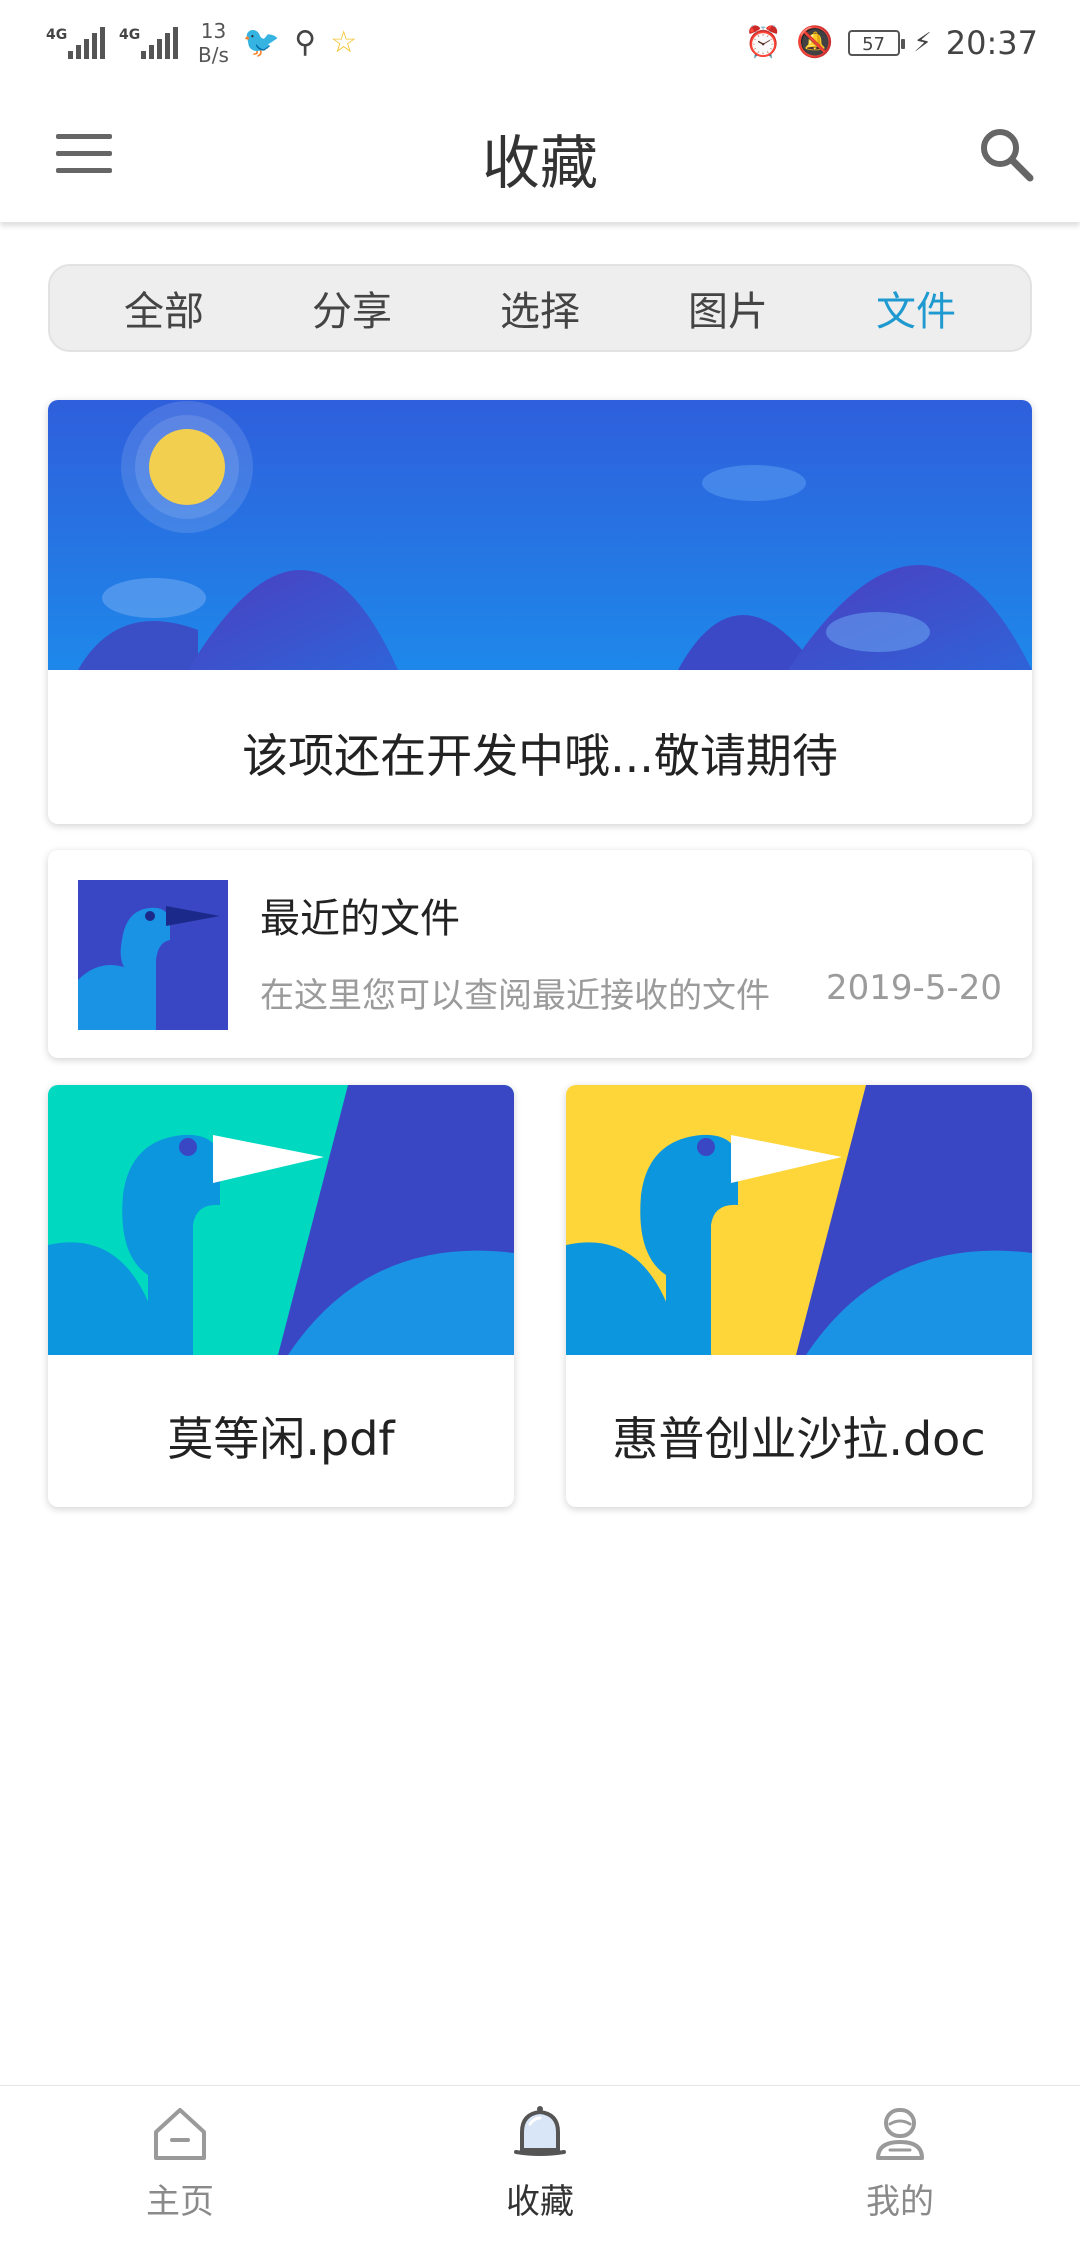  What do you see at coordinates (763, 42) in the screenshot?
I see `alarm-icon: ⏰` at bounding box center [763, 42].